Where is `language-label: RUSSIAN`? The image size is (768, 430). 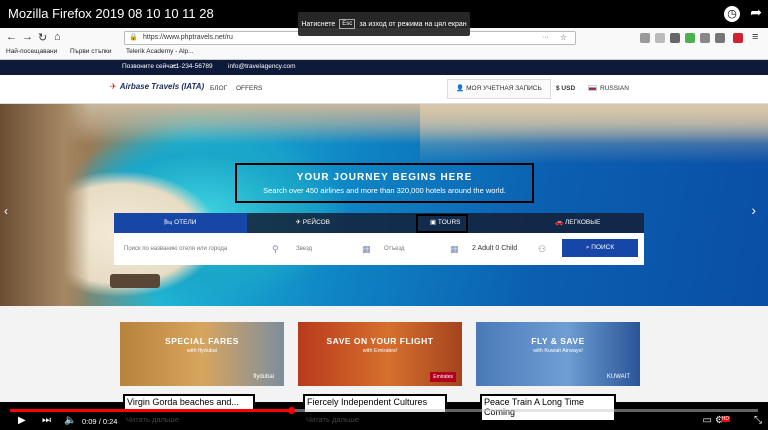 language-label: RUSSIAN is located at coordinates (614, 88).